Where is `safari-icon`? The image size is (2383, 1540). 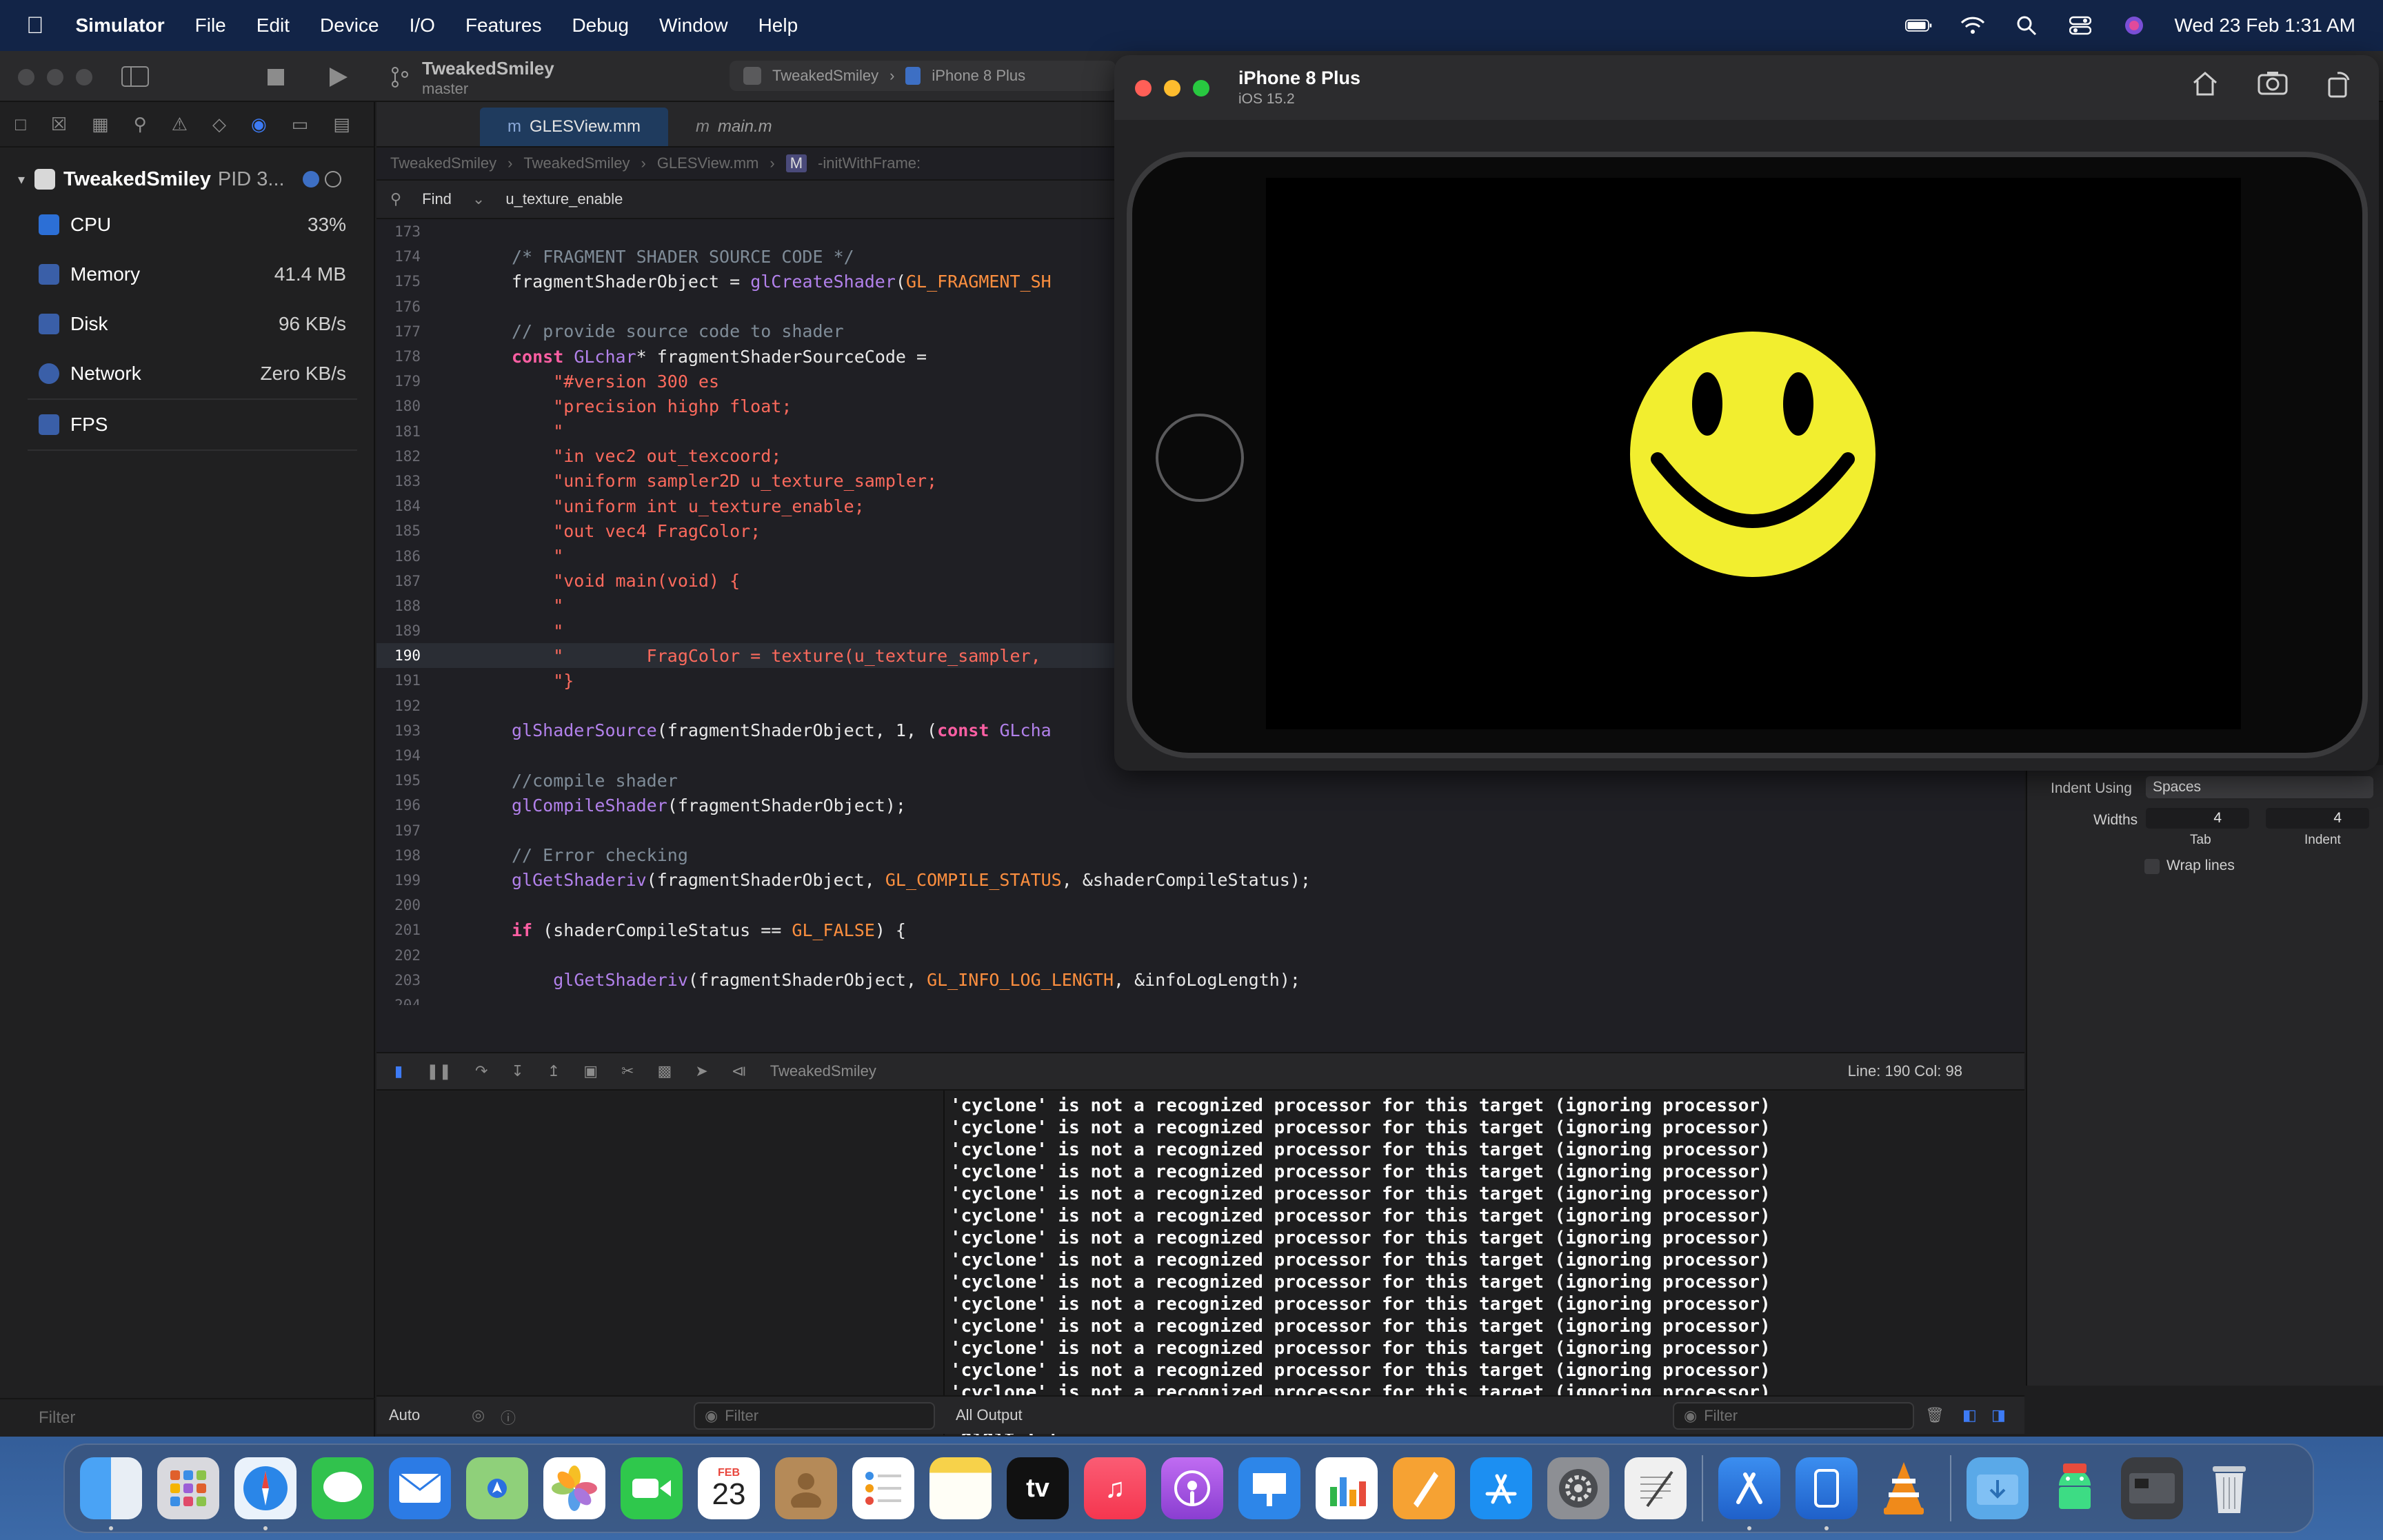 safari-icon is located at coordinates (265, 1493).